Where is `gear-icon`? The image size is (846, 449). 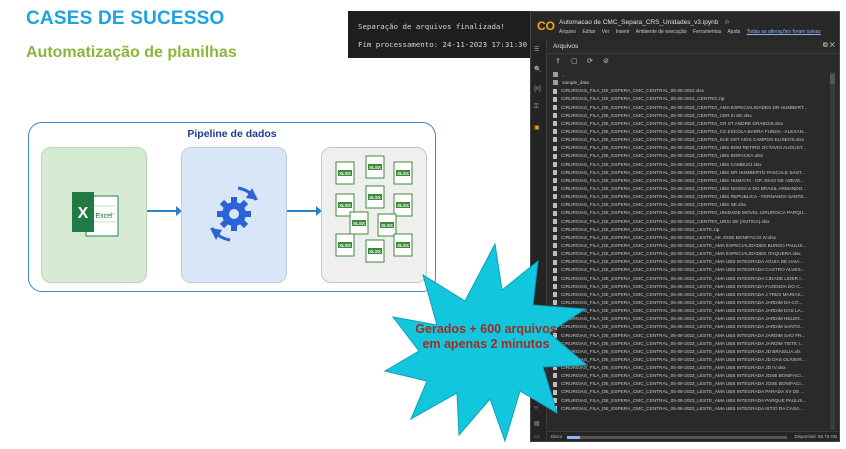
gear-icon is located at coordinates (234, 214).